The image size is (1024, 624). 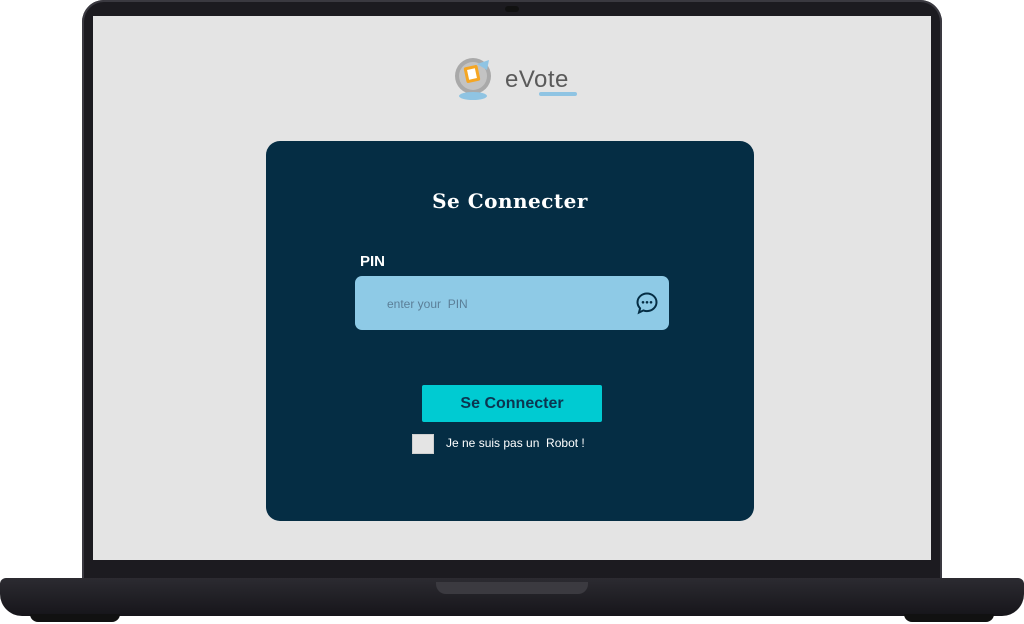 What do you see at coordinates (512, 9) in the screenshot?
I see `camera` at bounding box center [512, 9].